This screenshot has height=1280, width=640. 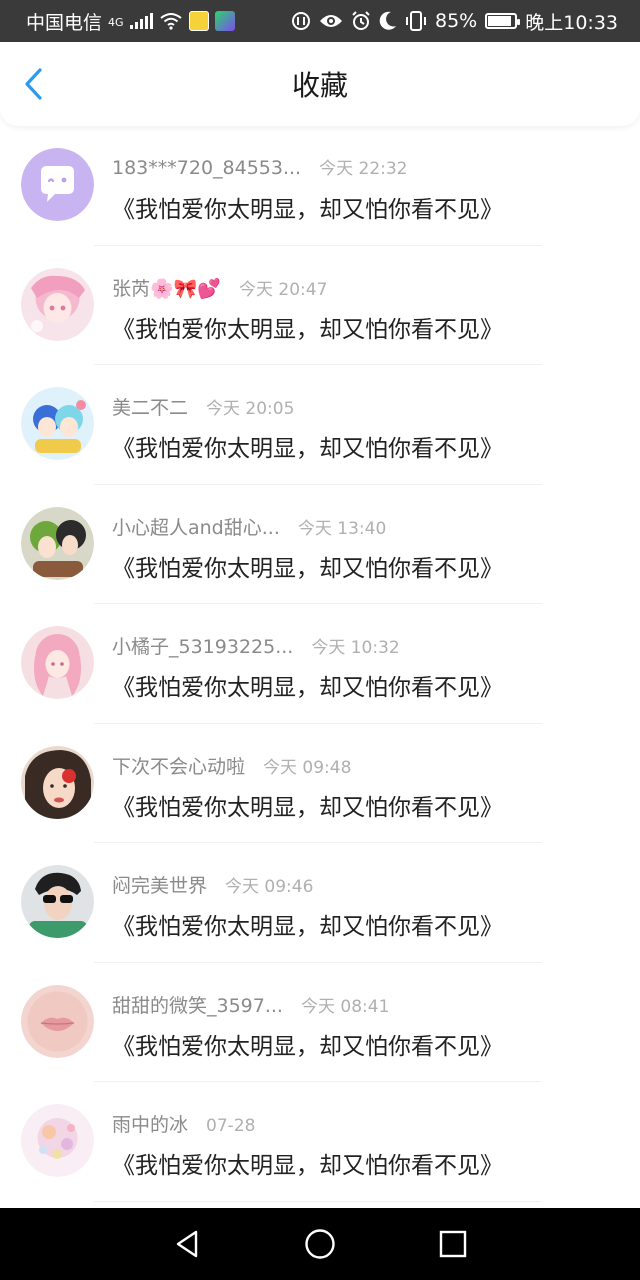 What do you see at coordinates (320, 1142) in the screenshot?
I see `list-item: 雨中的冰 07-28 《我怕爱你太明显，却又怕你看不见》` at bounding box center [320, 1142].